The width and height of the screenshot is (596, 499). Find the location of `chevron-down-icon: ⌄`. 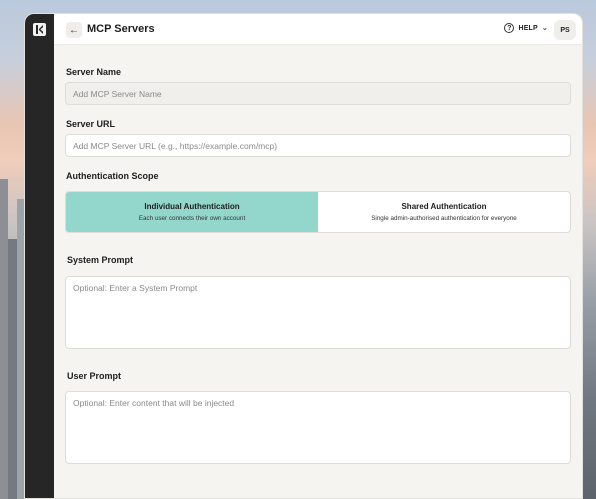

chevron-down-icon: ⌄ is located at coordinates (544, 28).